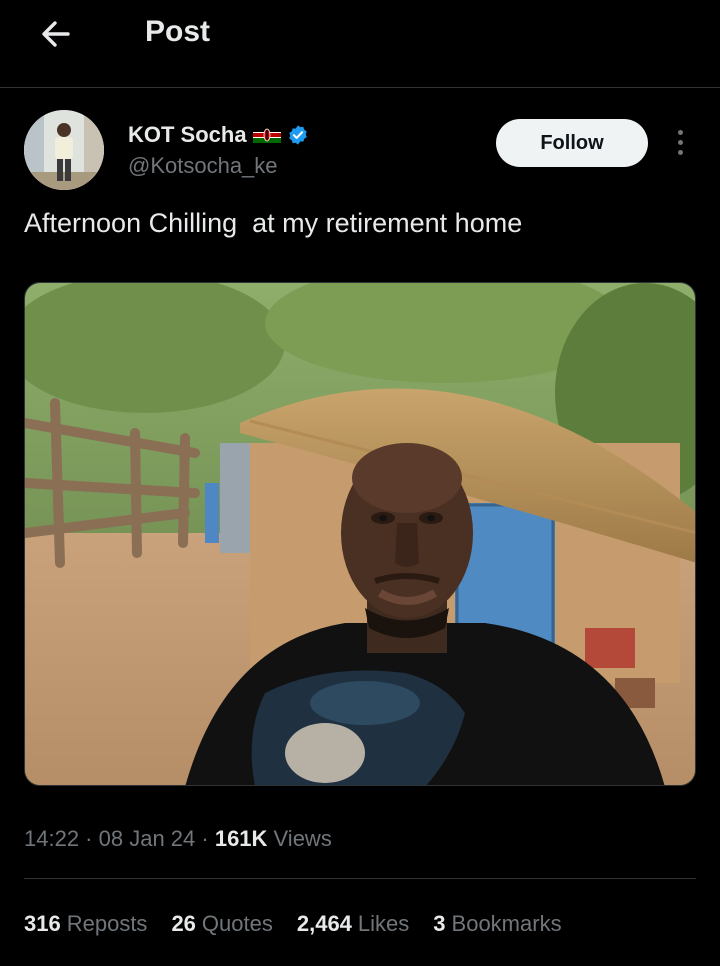 This screenshot has height=966, width=720. I want to click on divider, so click(360, 878).